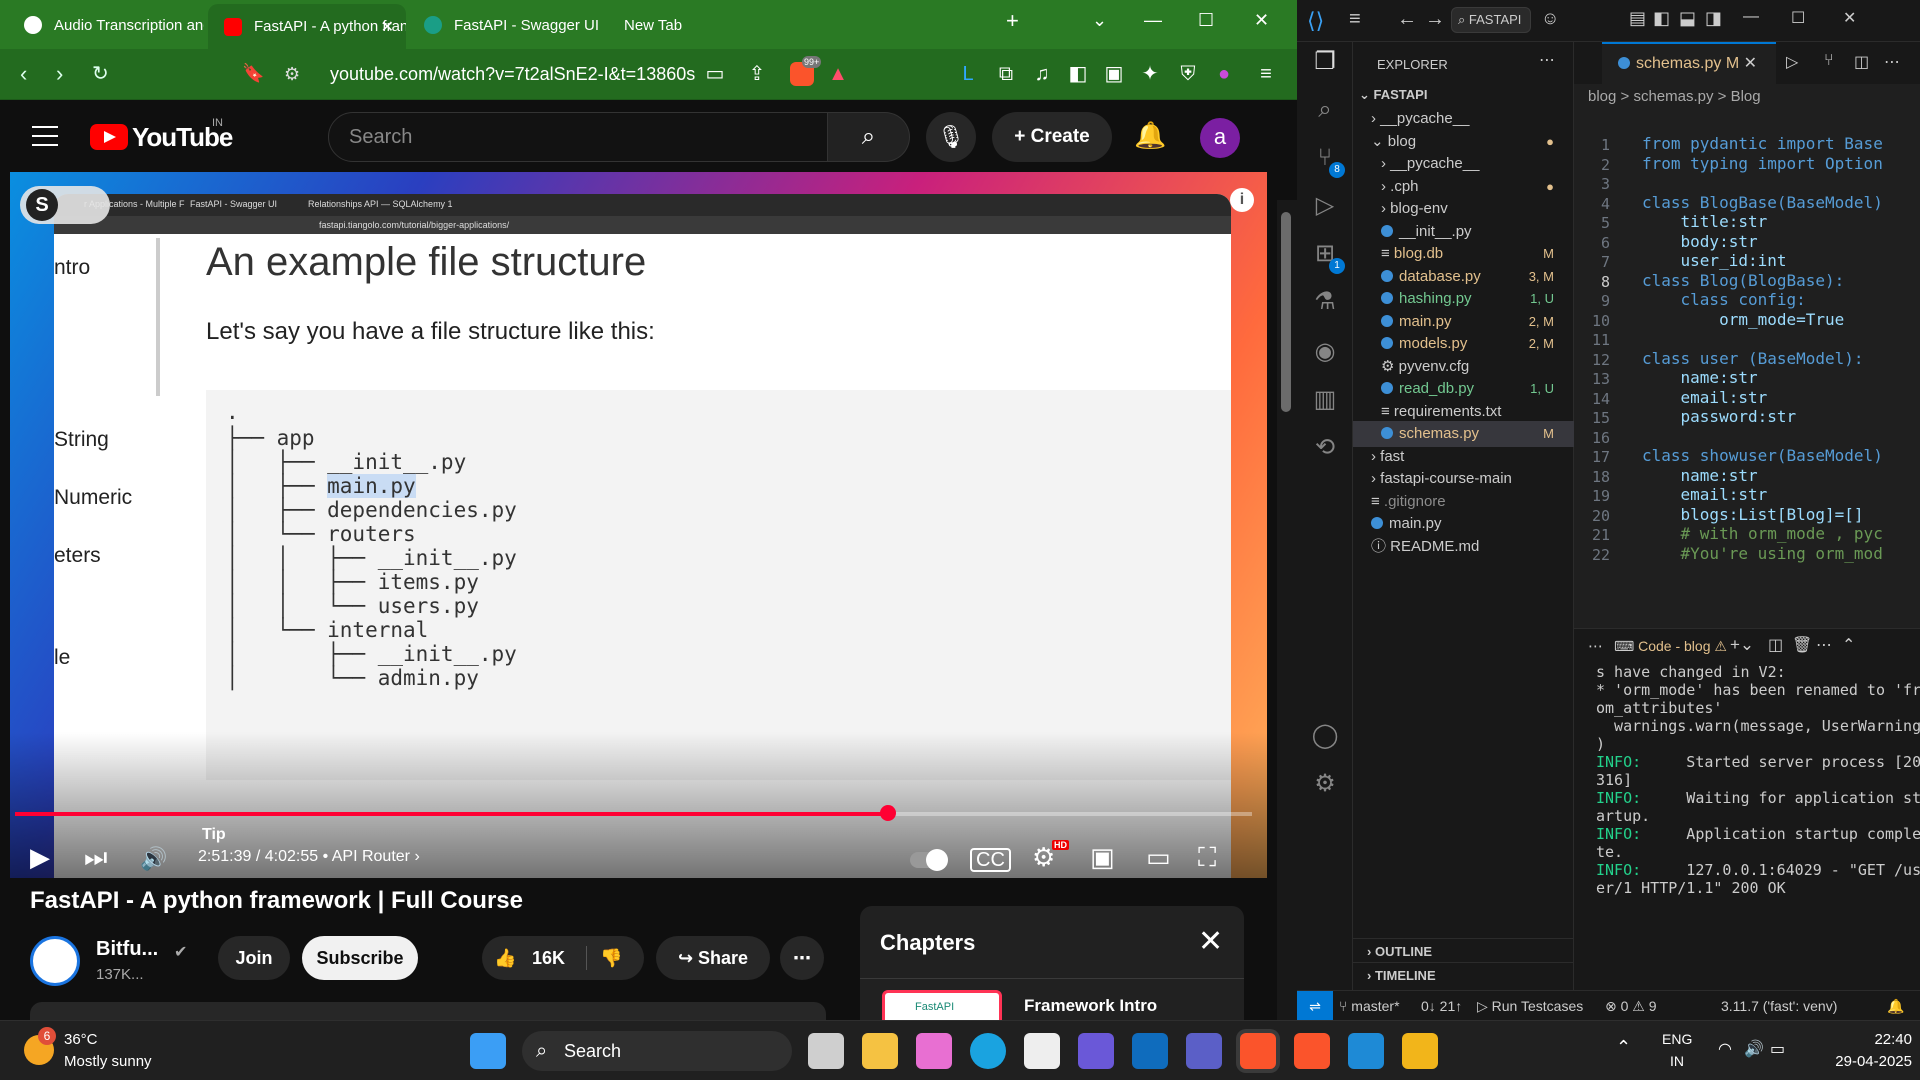  I want to click on compare-changes-icon: ⑂, so click(1829, 61).